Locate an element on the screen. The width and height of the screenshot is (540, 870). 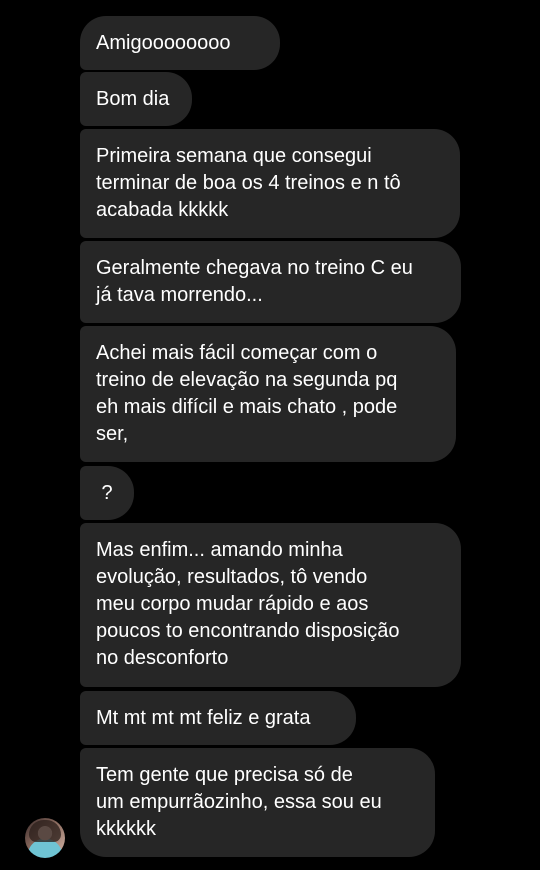
message-text: no desconforto is located at coordinates (162, 658).